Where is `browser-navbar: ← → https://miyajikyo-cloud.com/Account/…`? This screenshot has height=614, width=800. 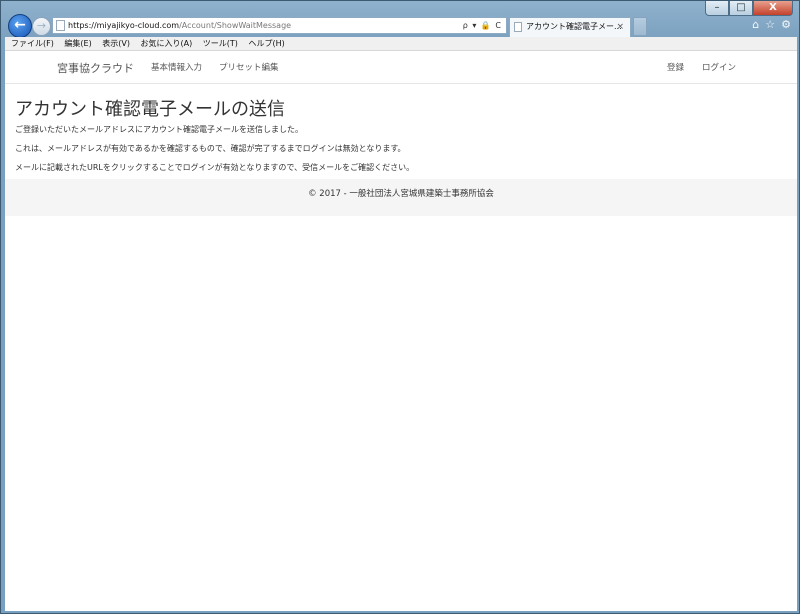
browser-navbar: ← → https://miyajikyo-cloud.com/Account/… is located at coordinates (401, 25).